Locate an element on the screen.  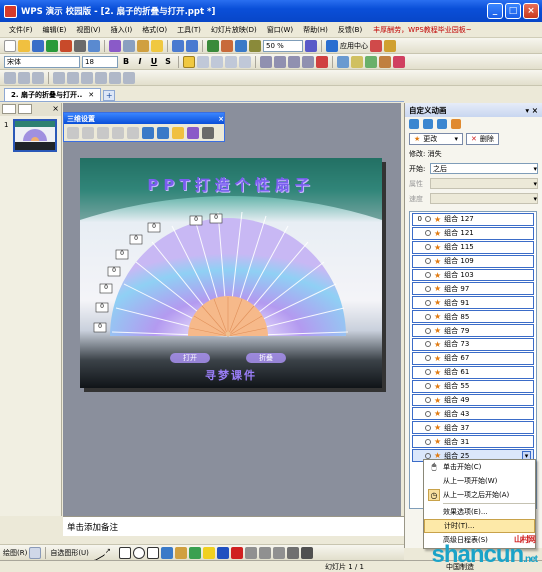
animation-item: ★ 组合 115 is located at coordinates (473, 247).